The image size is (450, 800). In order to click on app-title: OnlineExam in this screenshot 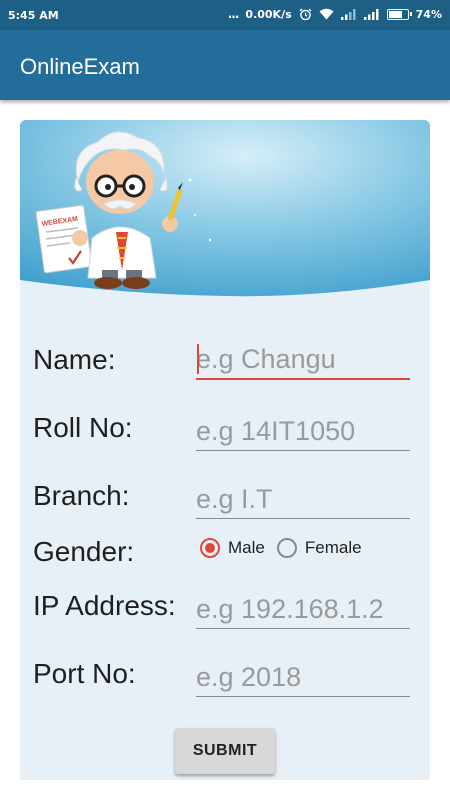, I will do `click(80, 66)`.